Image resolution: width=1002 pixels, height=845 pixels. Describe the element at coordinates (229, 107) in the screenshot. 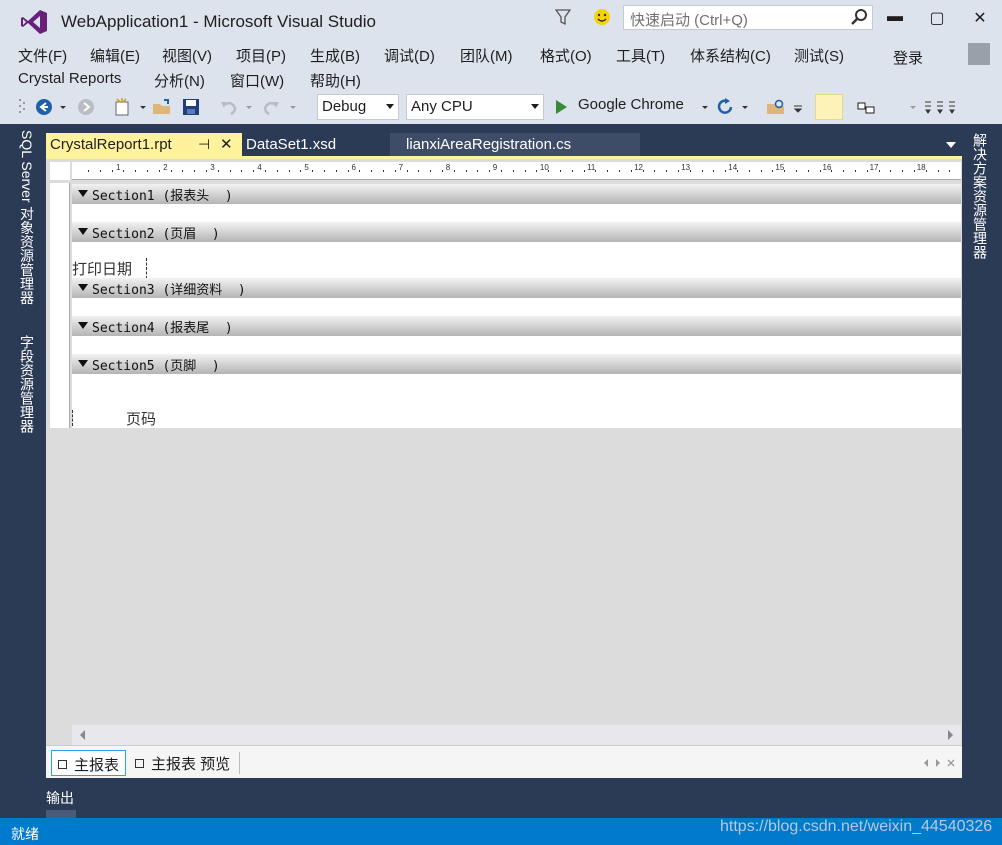

I see `undo-icon` at that location.